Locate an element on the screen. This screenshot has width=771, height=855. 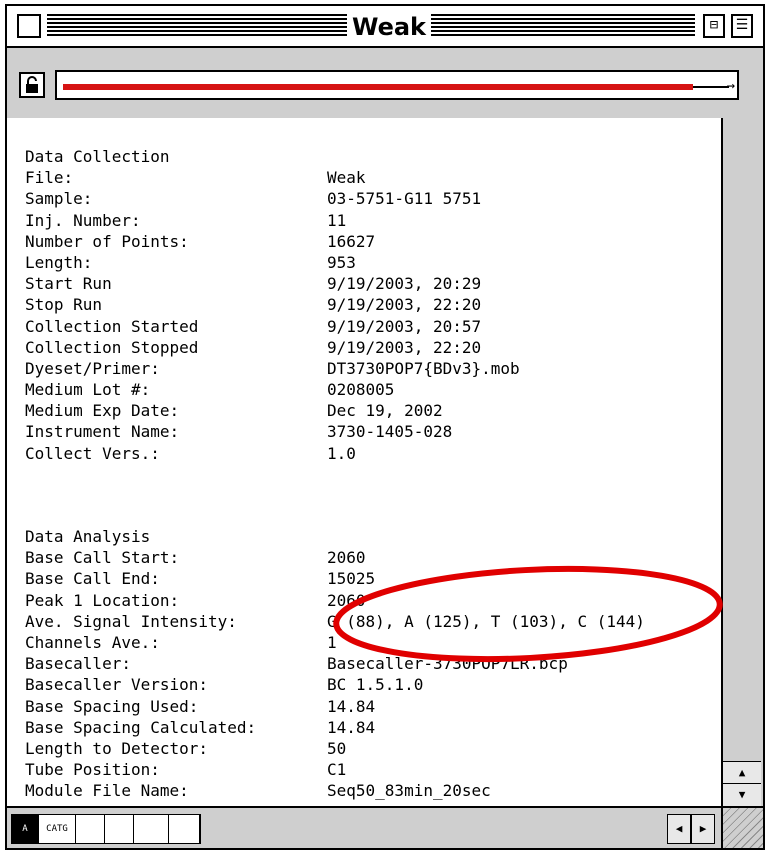
info-row: Start Run 9/19/2003, 20:29 is located at coordinates (272, 283).